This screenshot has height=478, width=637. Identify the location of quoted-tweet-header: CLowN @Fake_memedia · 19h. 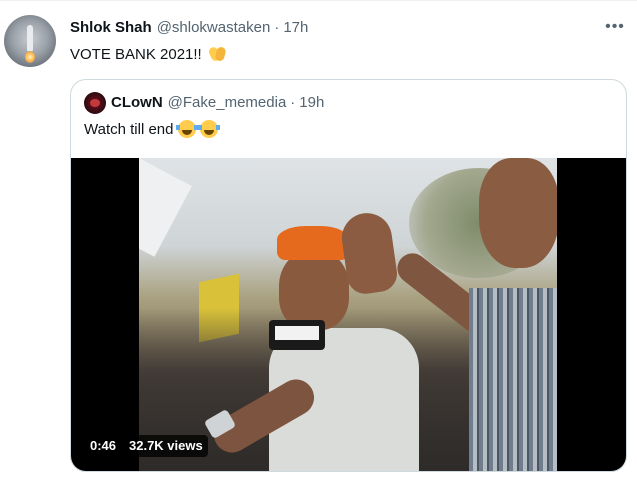
(217, 102).